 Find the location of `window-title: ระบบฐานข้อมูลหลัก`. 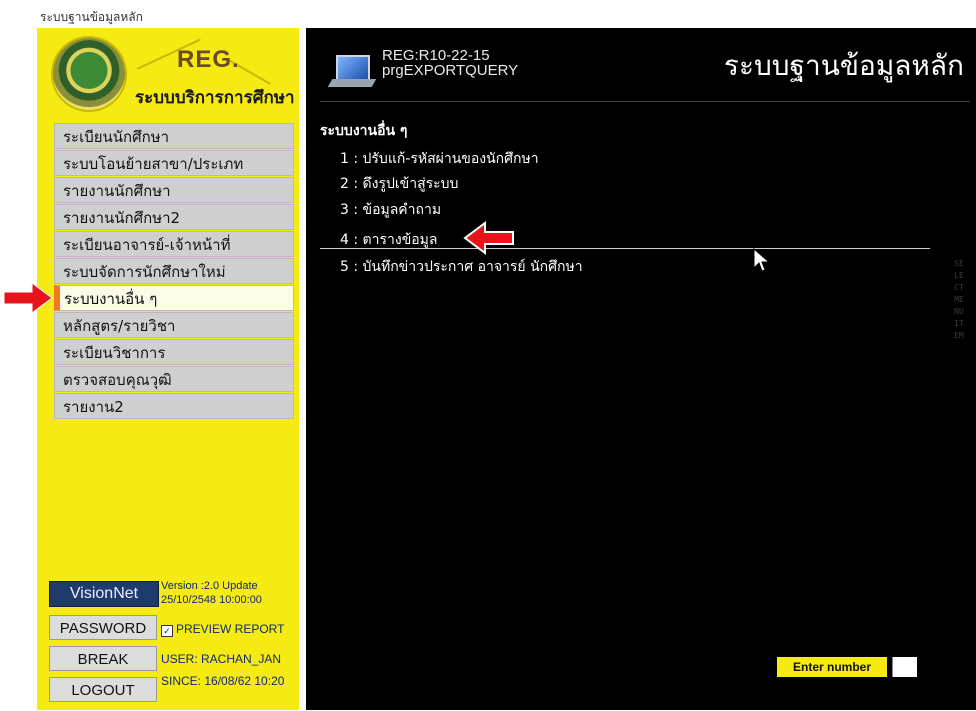

window-title: ระบบฐานข้อมูลหลัก is located at coordinates (91, 17).